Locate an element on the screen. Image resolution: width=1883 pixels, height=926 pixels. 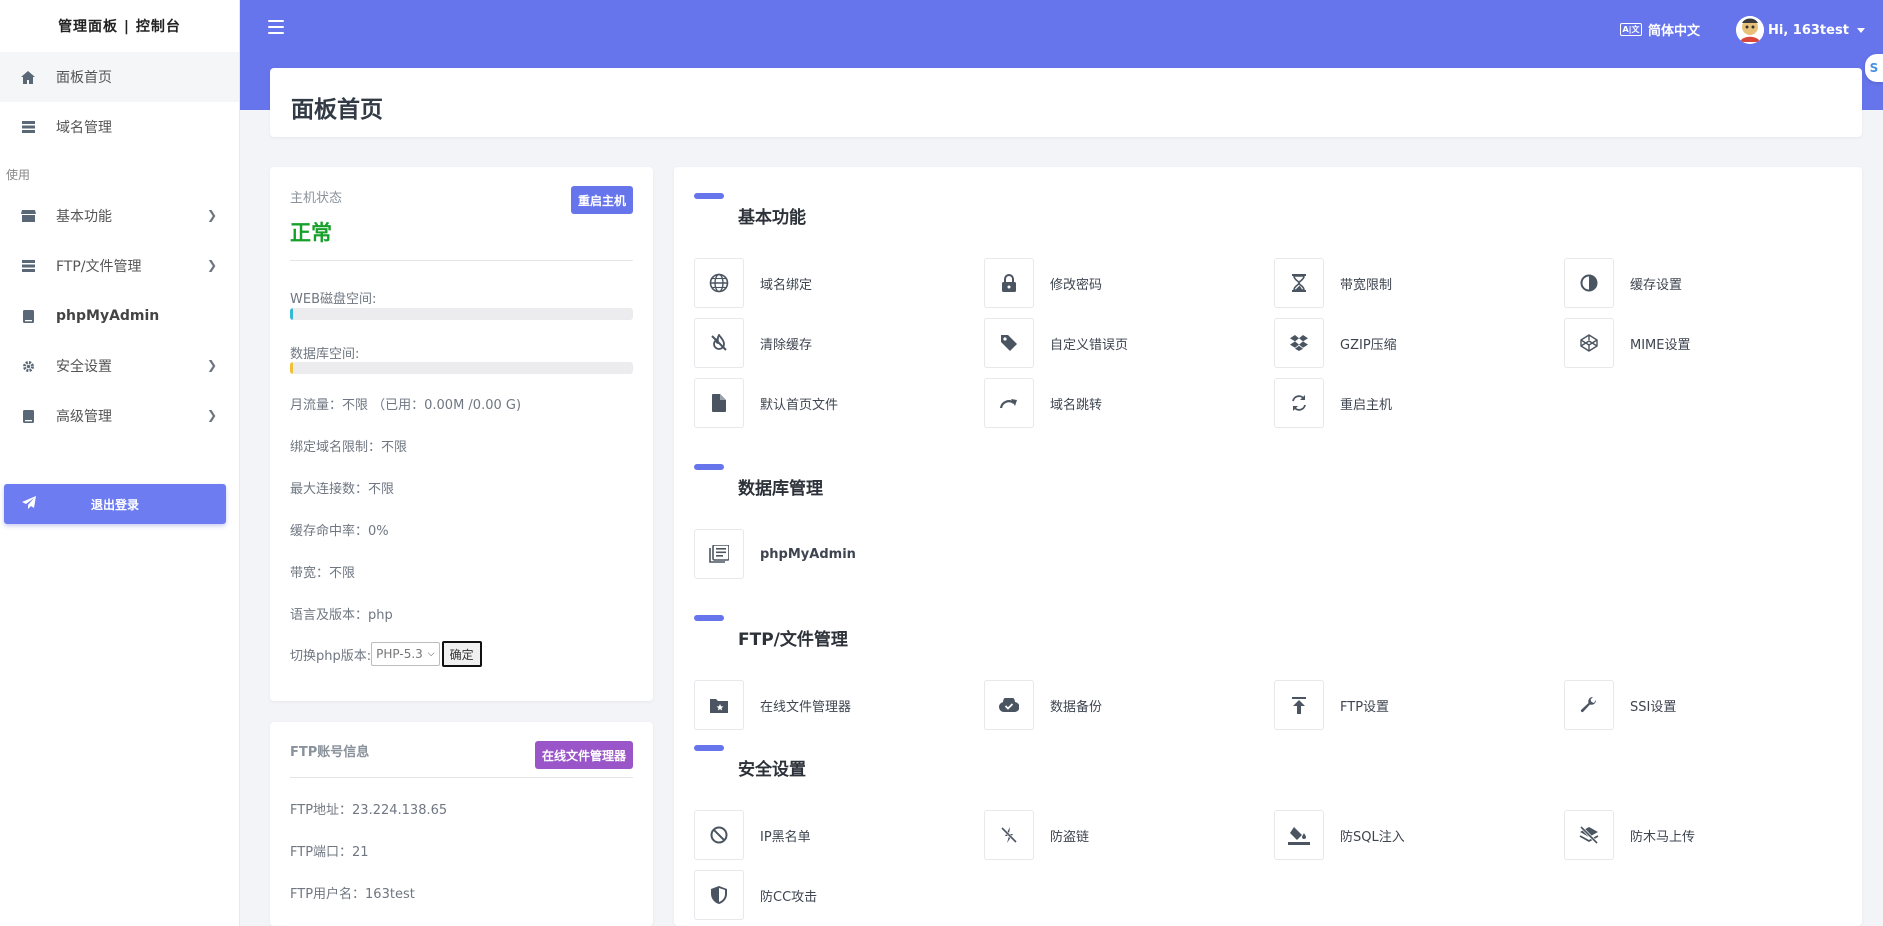
sidebar-item-label: 面板首页 is located at coordinates (84, 78).